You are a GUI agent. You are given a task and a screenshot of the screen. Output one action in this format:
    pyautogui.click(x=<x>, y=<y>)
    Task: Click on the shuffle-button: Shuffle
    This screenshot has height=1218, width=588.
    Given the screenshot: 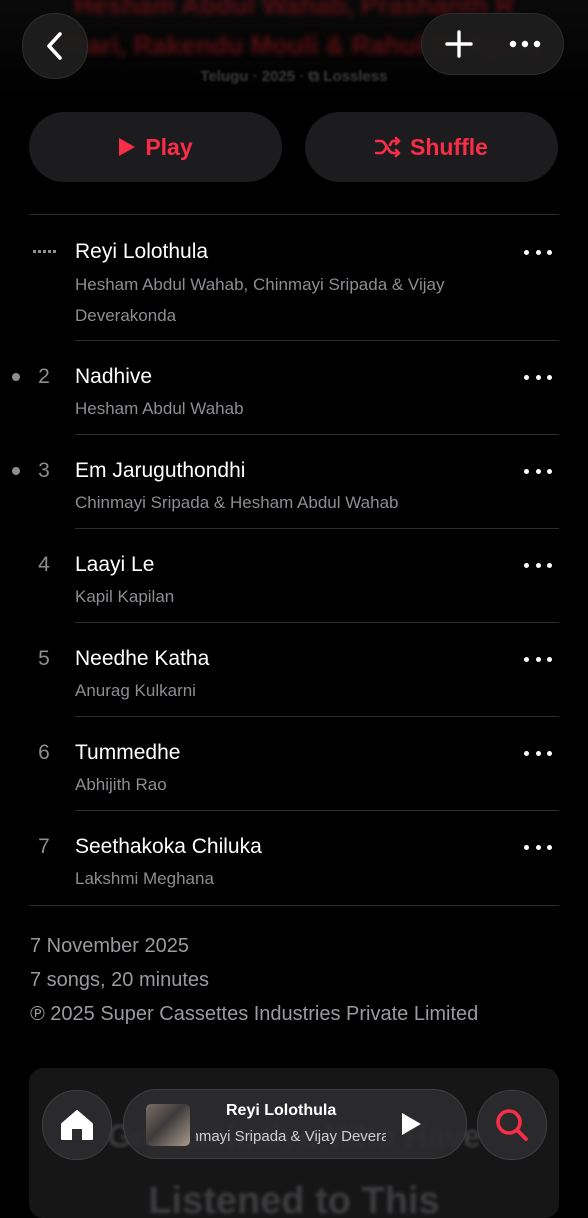 What is the action you would take?
    pyautogui.click(x=431, y=147)
    